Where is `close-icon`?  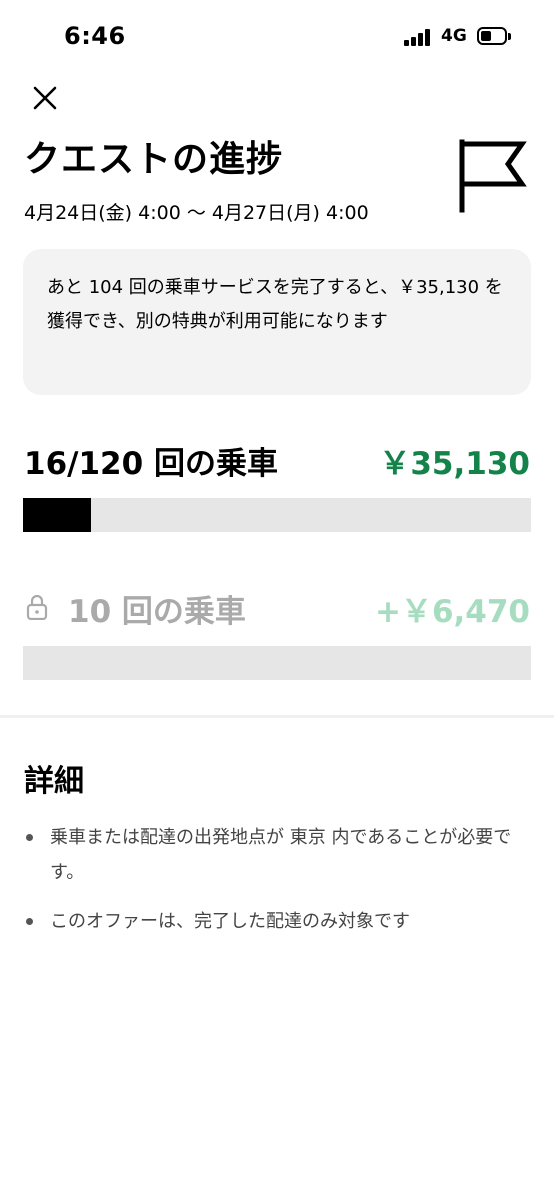
close-icon is located at coordinates (45, 98).